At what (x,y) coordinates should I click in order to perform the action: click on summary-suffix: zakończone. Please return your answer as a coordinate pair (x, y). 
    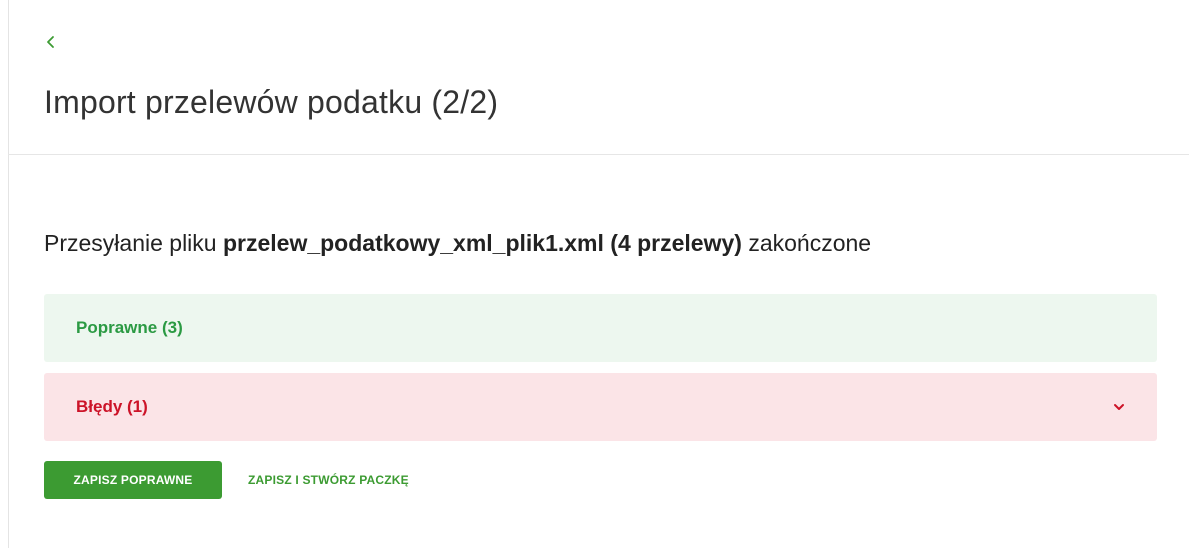
    Looking at the image, I should click on (806, 243).